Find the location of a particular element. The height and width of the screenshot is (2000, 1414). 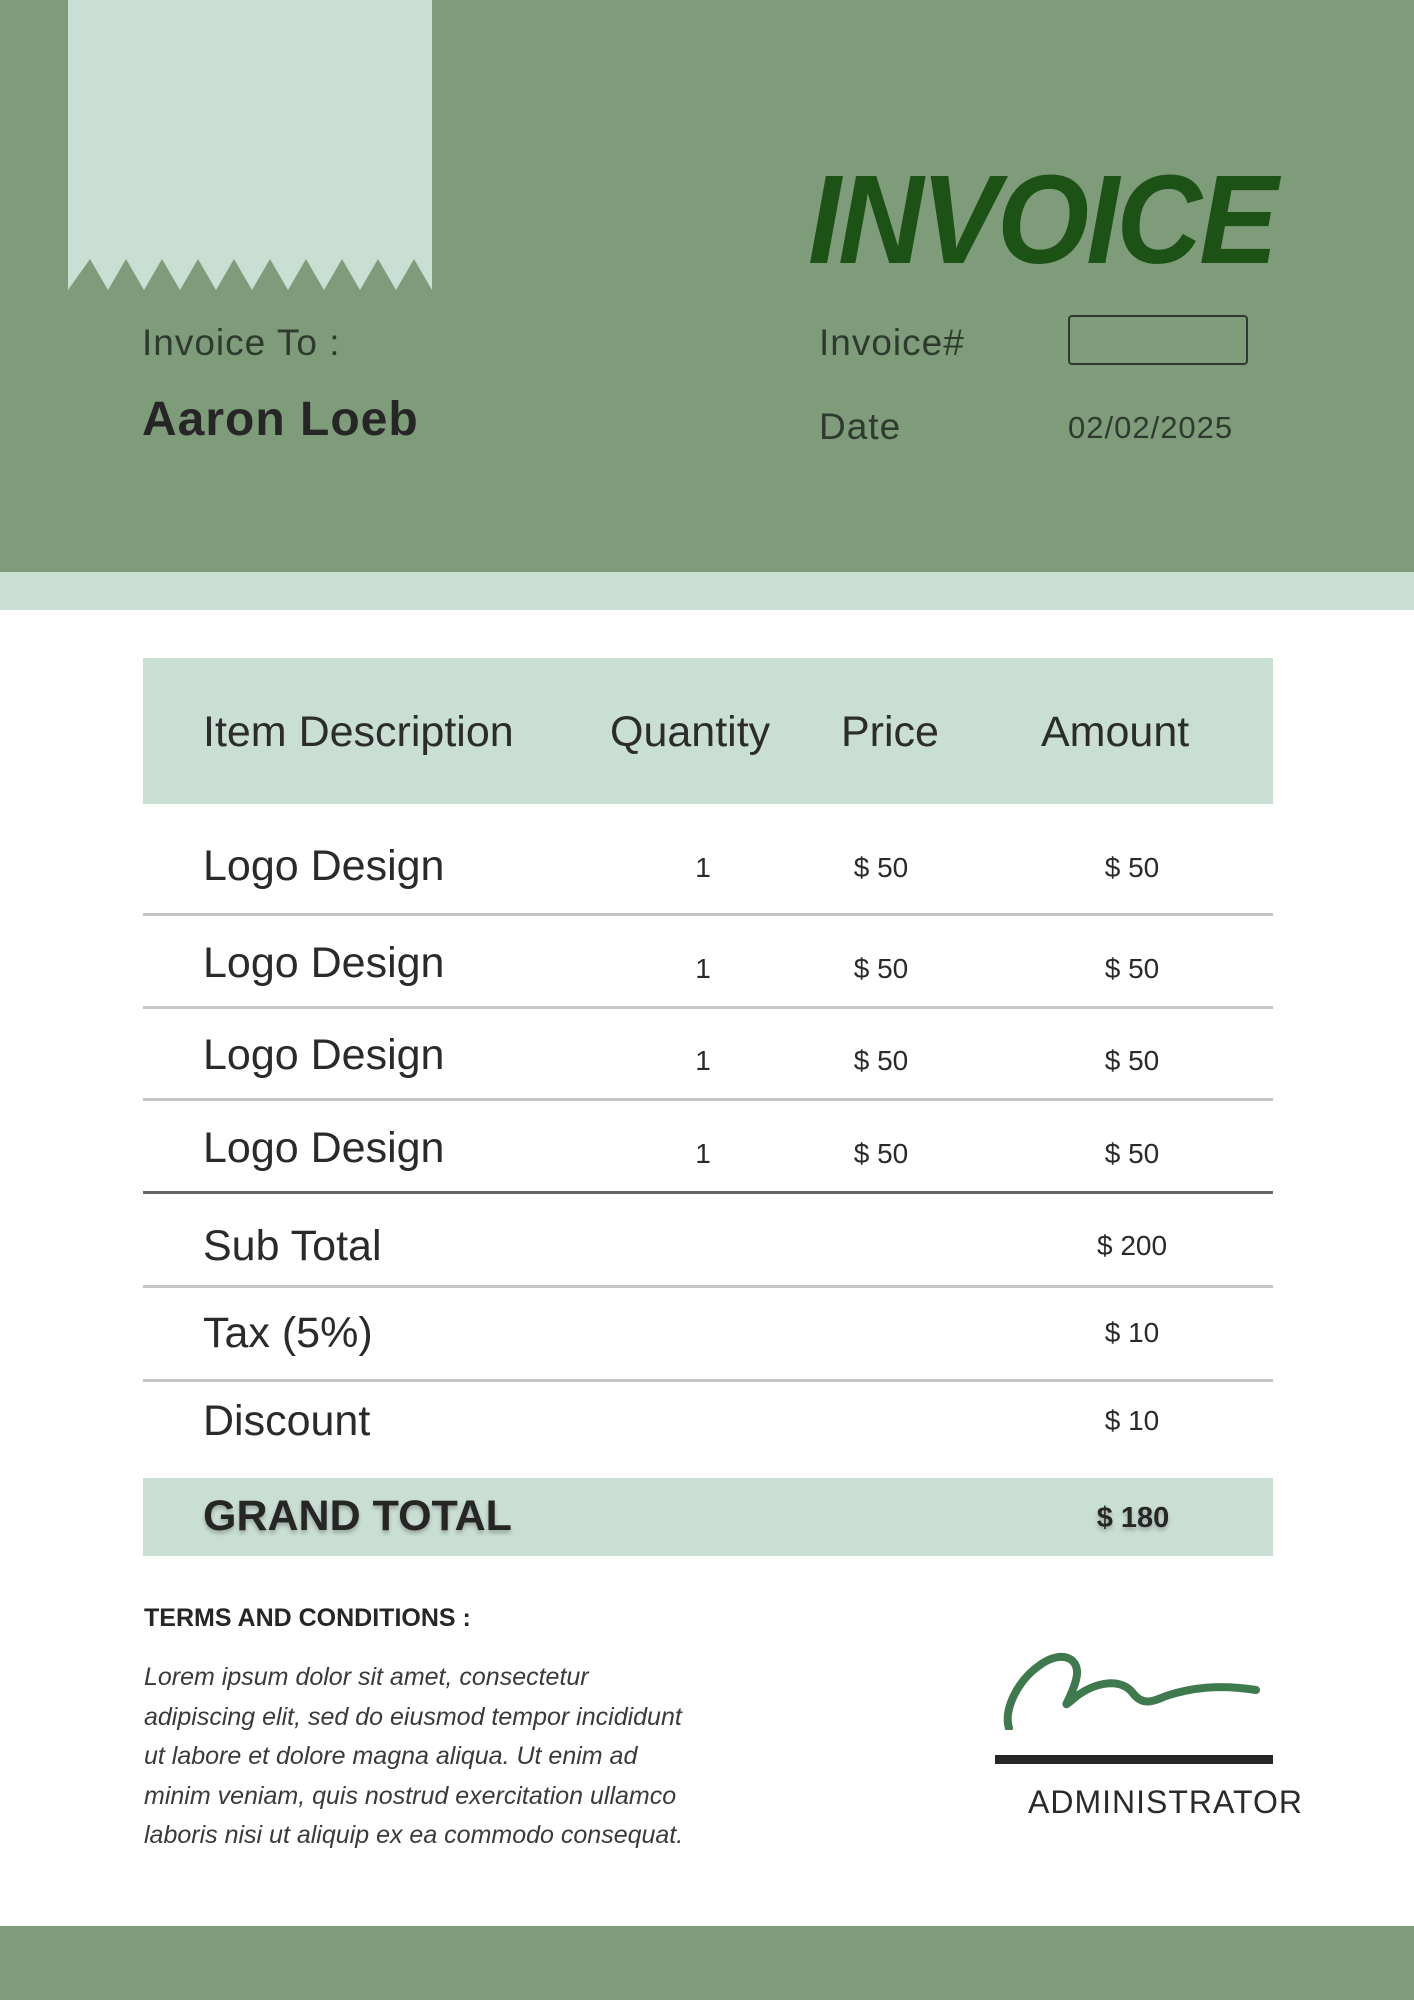

discount-value: $ 10 is located at coordinates (1132, 1420).